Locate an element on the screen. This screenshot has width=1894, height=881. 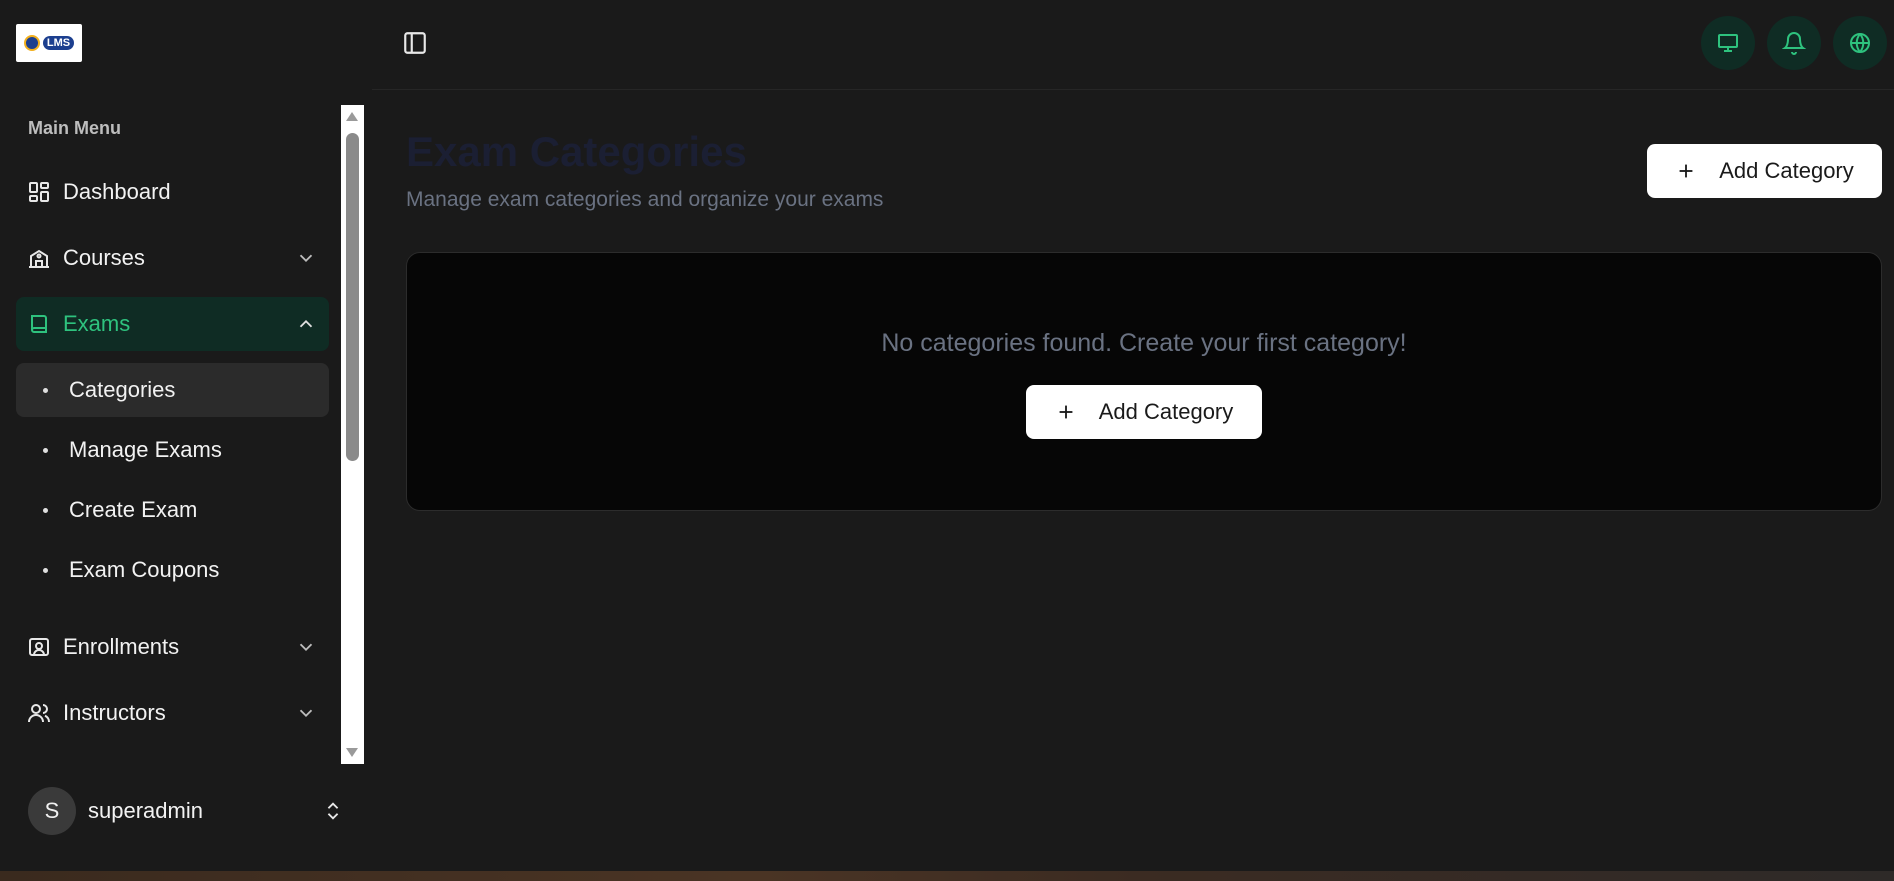
sidebar-subitem-create-exam: Create Exam is located at coordinates (172, 510).